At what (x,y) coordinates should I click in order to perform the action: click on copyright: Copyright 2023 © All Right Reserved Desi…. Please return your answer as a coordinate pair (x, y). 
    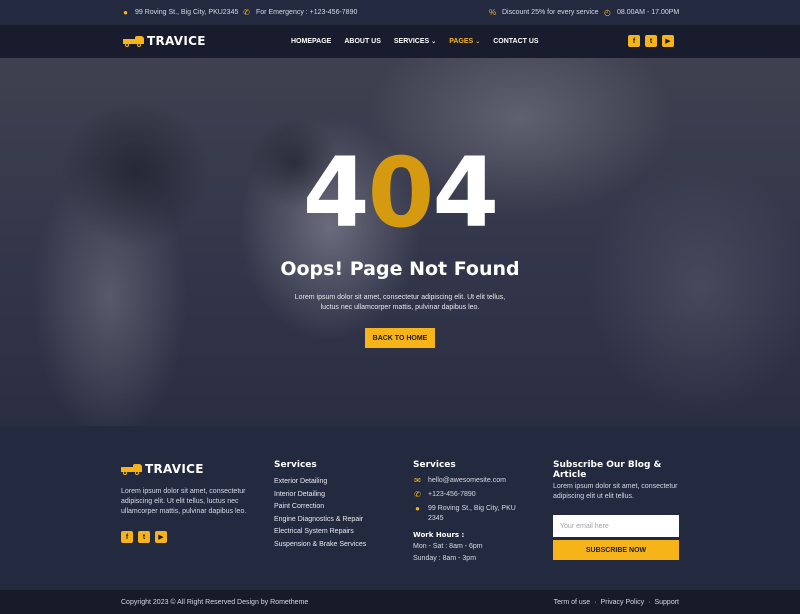
    Looking at the image, I should click on (215, 602).